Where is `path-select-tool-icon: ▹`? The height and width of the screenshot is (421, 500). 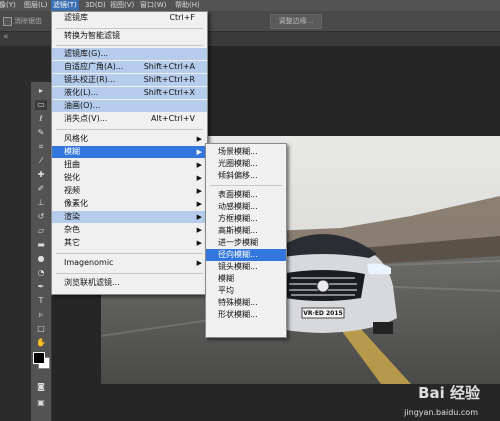
path-select-tool-icon: ▹ is located at coordinates (41, 315).